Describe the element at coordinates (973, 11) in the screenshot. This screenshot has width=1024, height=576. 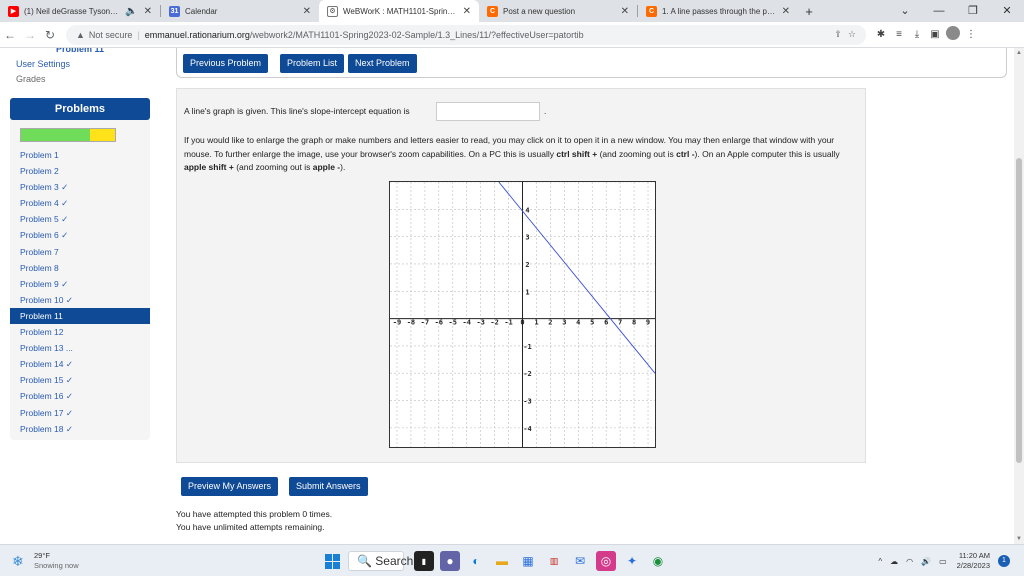
I see `restore-icon: ❐` at that location.